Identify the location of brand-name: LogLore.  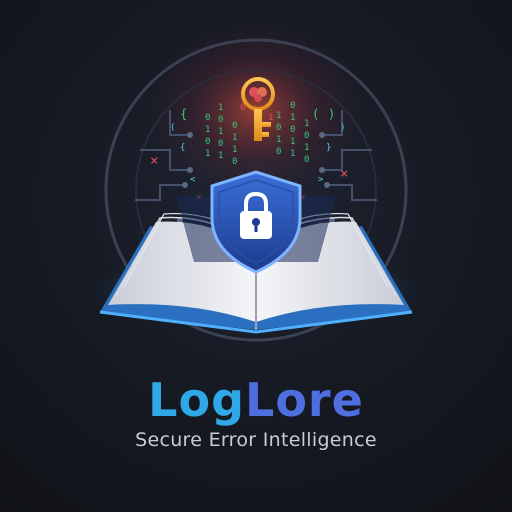
(256, 400).